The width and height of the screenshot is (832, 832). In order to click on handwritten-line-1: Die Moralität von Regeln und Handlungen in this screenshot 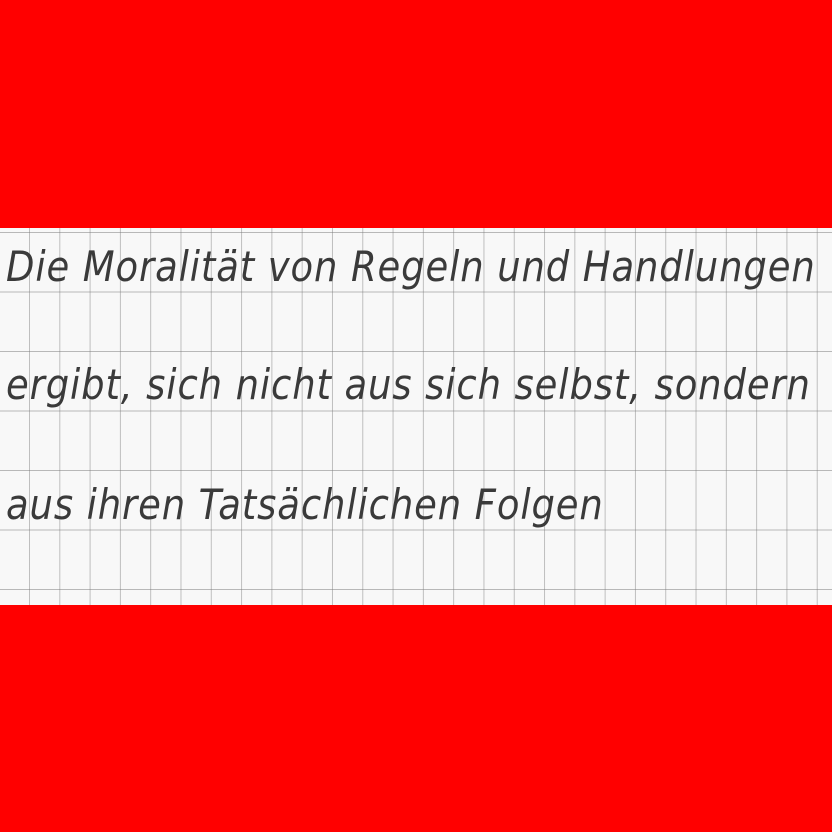, I will do `click(411, 266)`.